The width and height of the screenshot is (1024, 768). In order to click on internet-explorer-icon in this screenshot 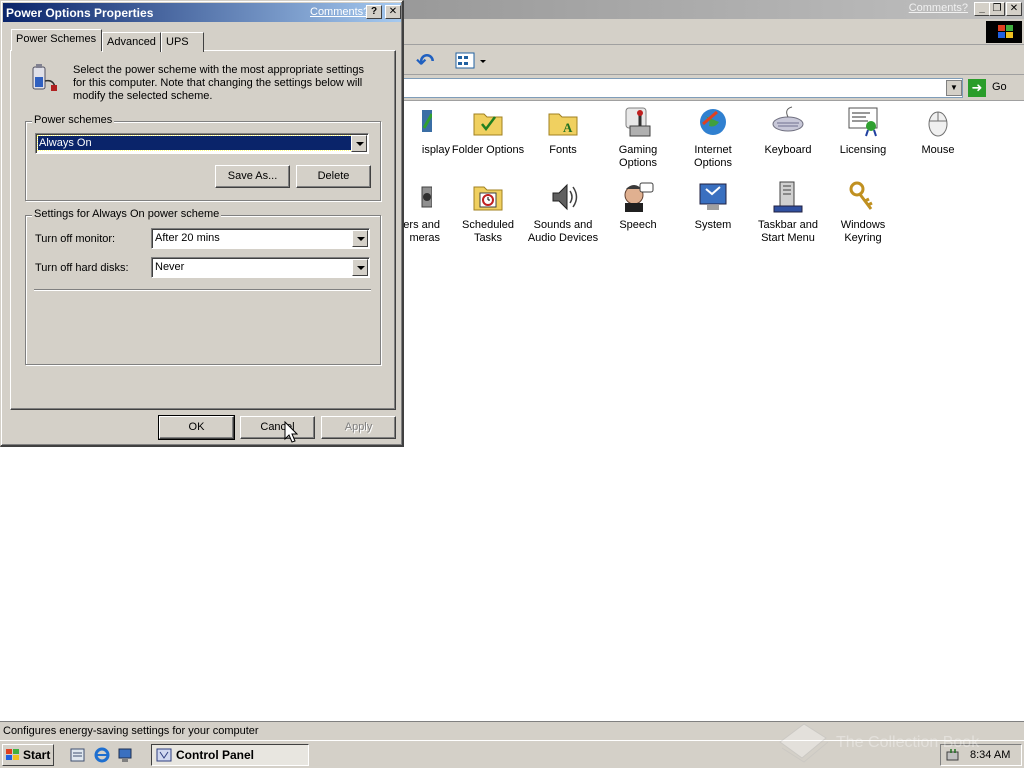, I will do `click(102, 755)`.